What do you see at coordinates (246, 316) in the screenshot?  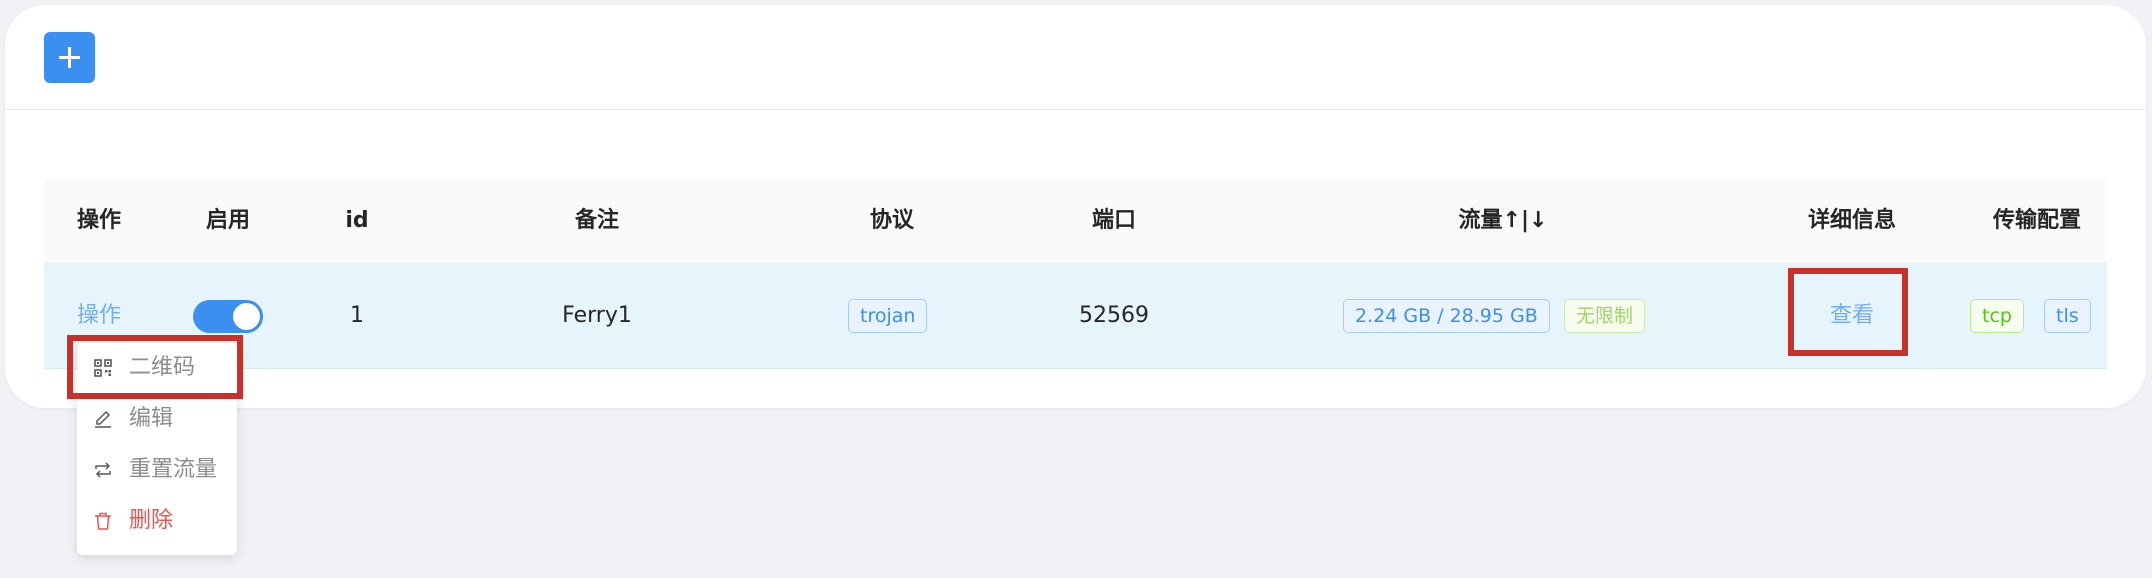 I see `switch-knob` at bounding box center [246, 316].